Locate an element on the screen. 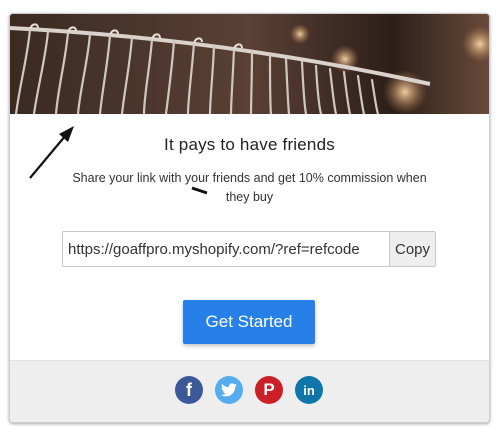 This screenshot has height=432, width=498. annotation-arrow-icon is located at coordinates (118, 160).